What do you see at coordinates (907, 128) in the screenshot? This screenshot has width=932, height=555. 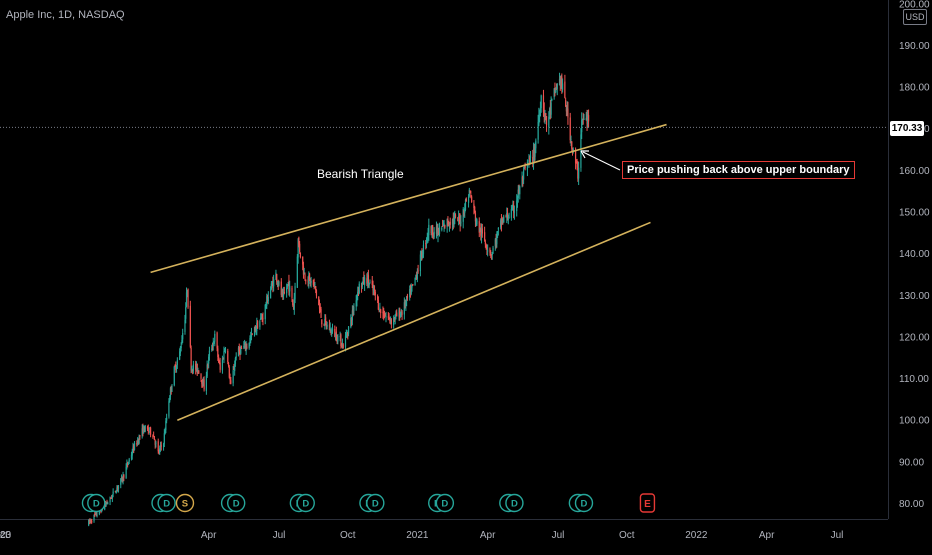 I see `last-price-tag: 170.33` at bounding box center [907, 128].